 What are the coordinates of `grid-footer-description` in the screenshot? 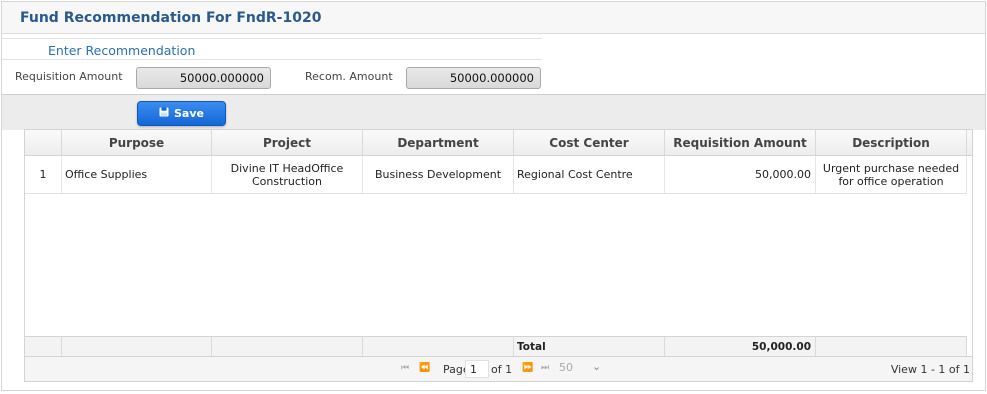 It's located at (891, 346).